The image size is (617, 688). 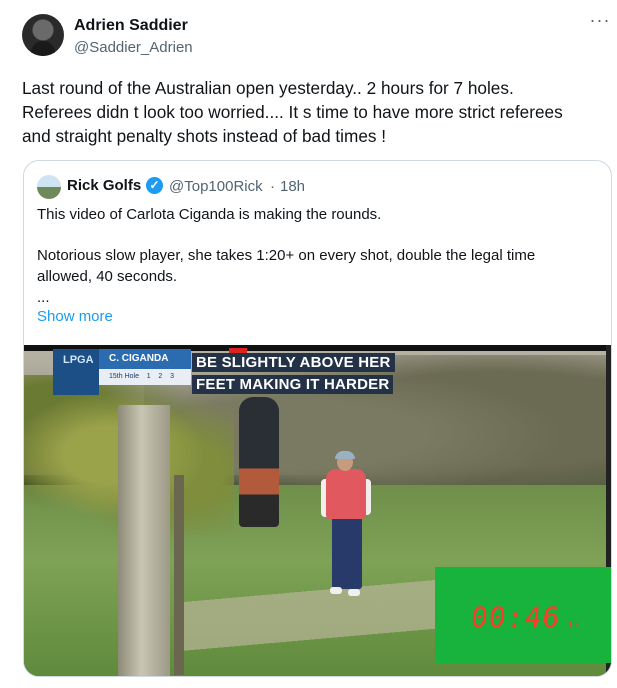 What do you see at coordinates (145, 359) in the screenshot?
I see `scorebug-player: C. CIGANDA` at bounding box center [145, 359].